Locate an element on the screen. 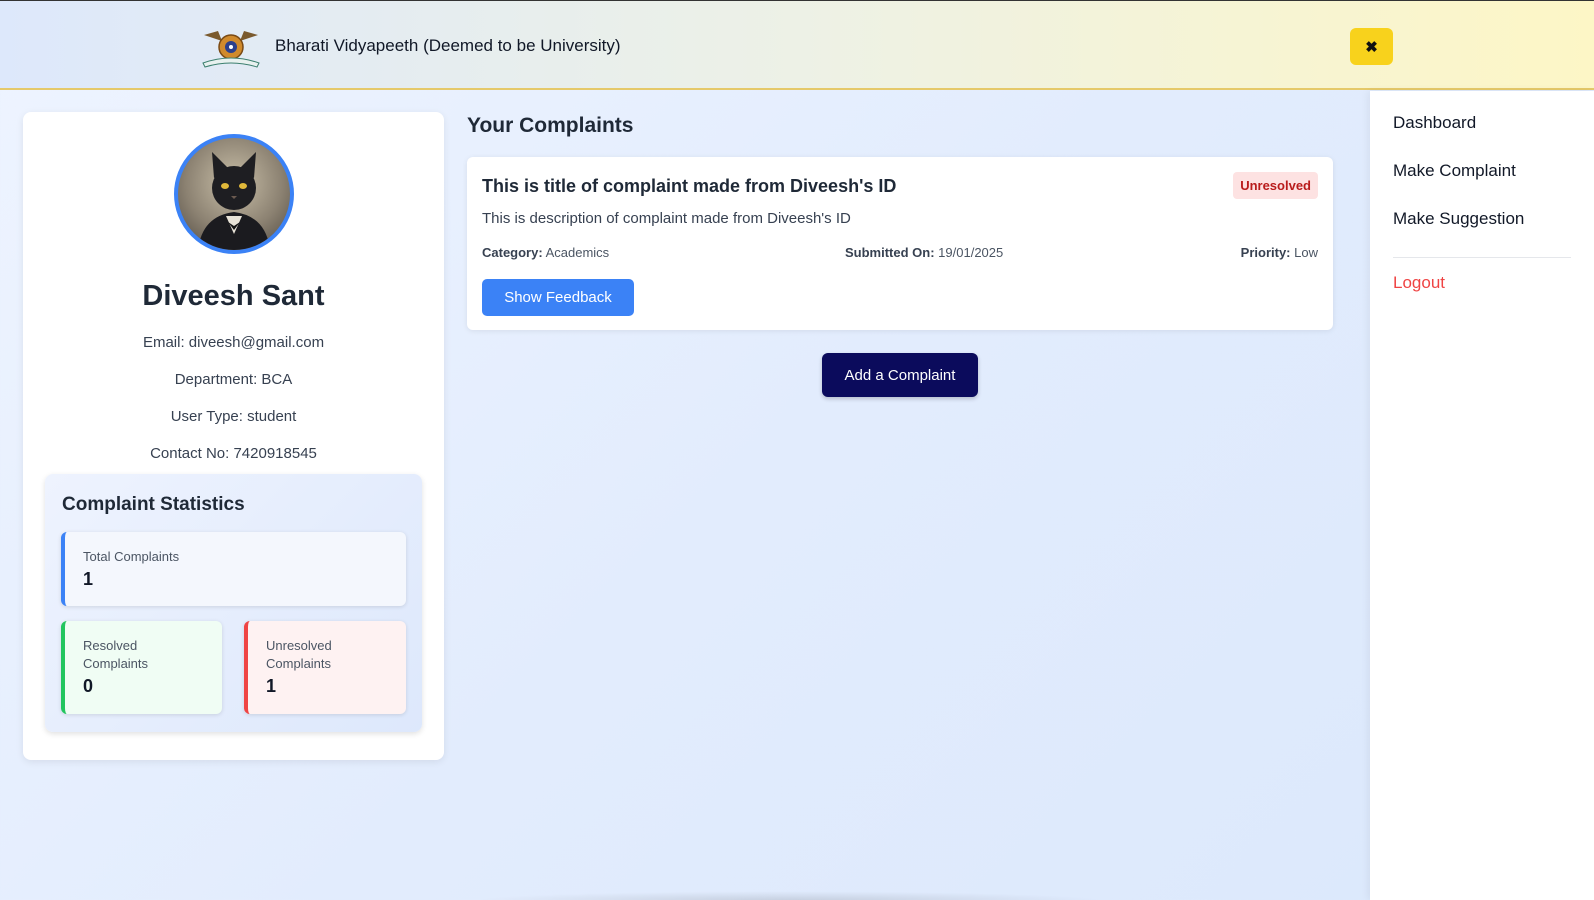 This screenshot has width=1594, height=900. stat-label: Unresolved Complaints is located at coordinates (299, 654).